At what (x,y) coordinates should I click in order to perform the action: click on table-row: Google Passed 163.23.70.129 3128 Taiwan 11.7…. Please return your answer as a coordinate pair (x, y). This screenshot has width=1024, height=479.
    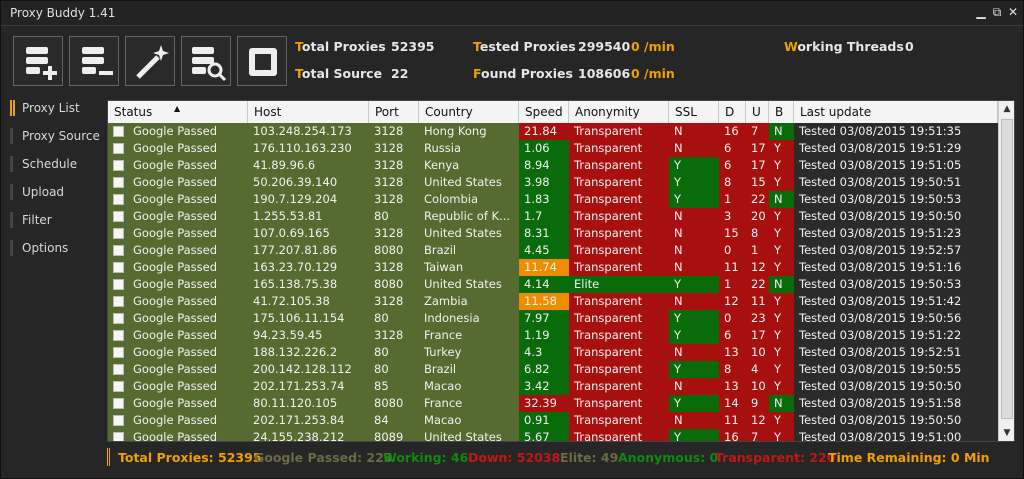
    Looking at the image, I should click on (553, 267).